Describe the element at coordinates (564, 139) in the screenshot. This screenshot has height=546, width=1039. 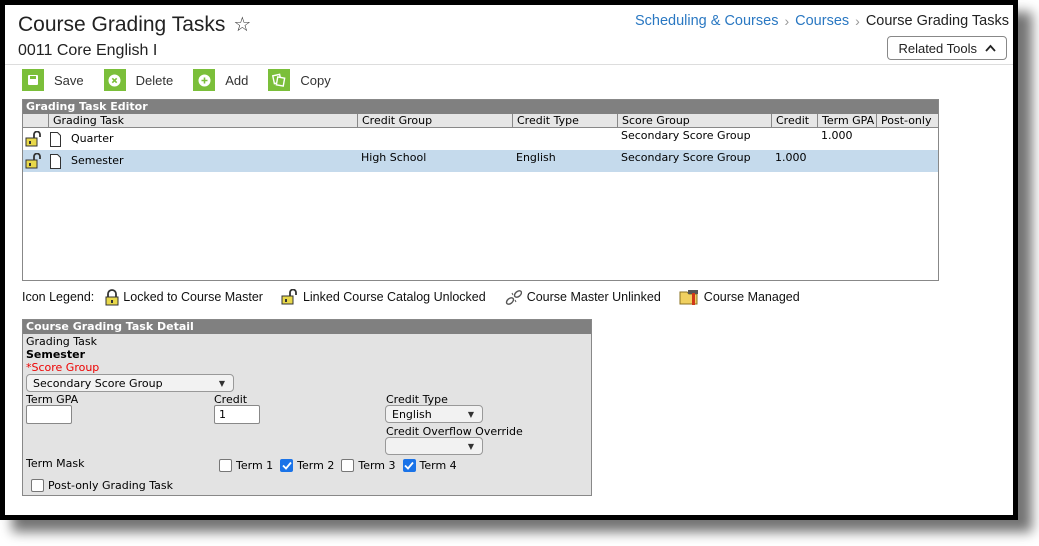
I see `credit-type-cell` at that location.